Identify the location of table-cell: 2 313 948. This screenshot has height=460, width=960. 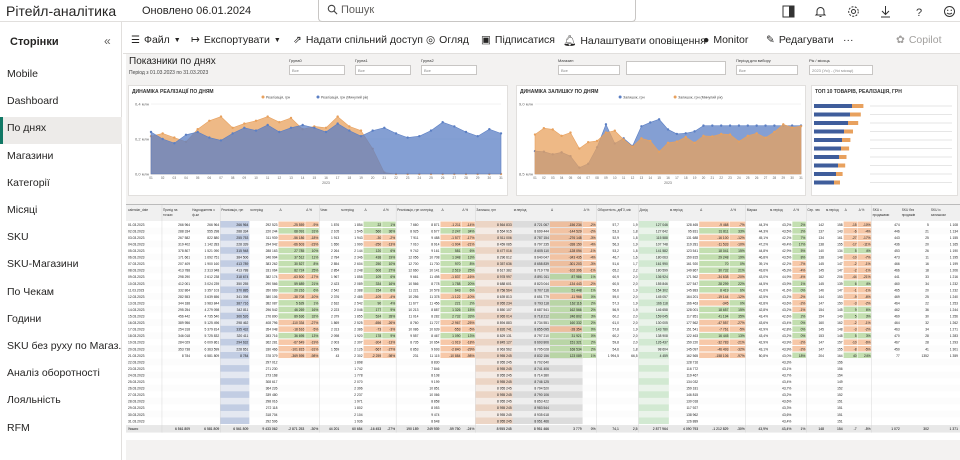
(212, 271).